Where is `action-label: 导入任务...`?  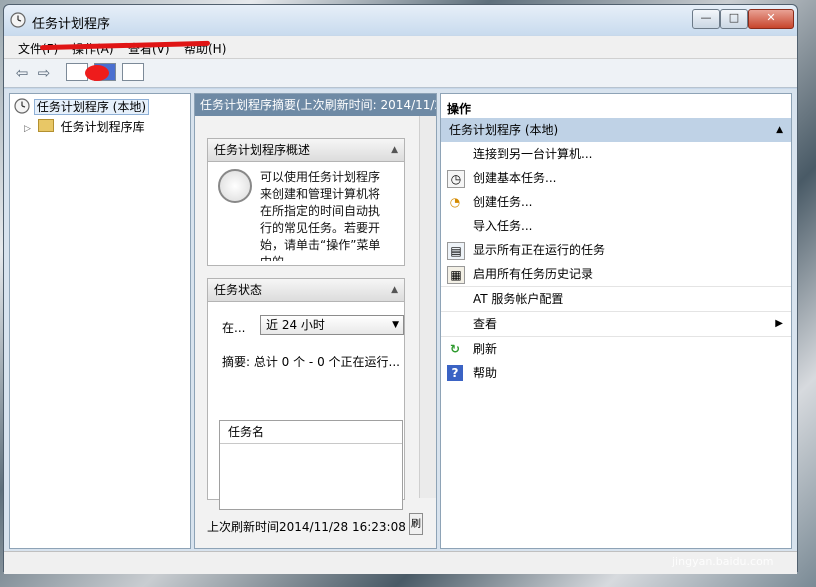
action-label: 导入任务... is located at coordinates (503, 226).